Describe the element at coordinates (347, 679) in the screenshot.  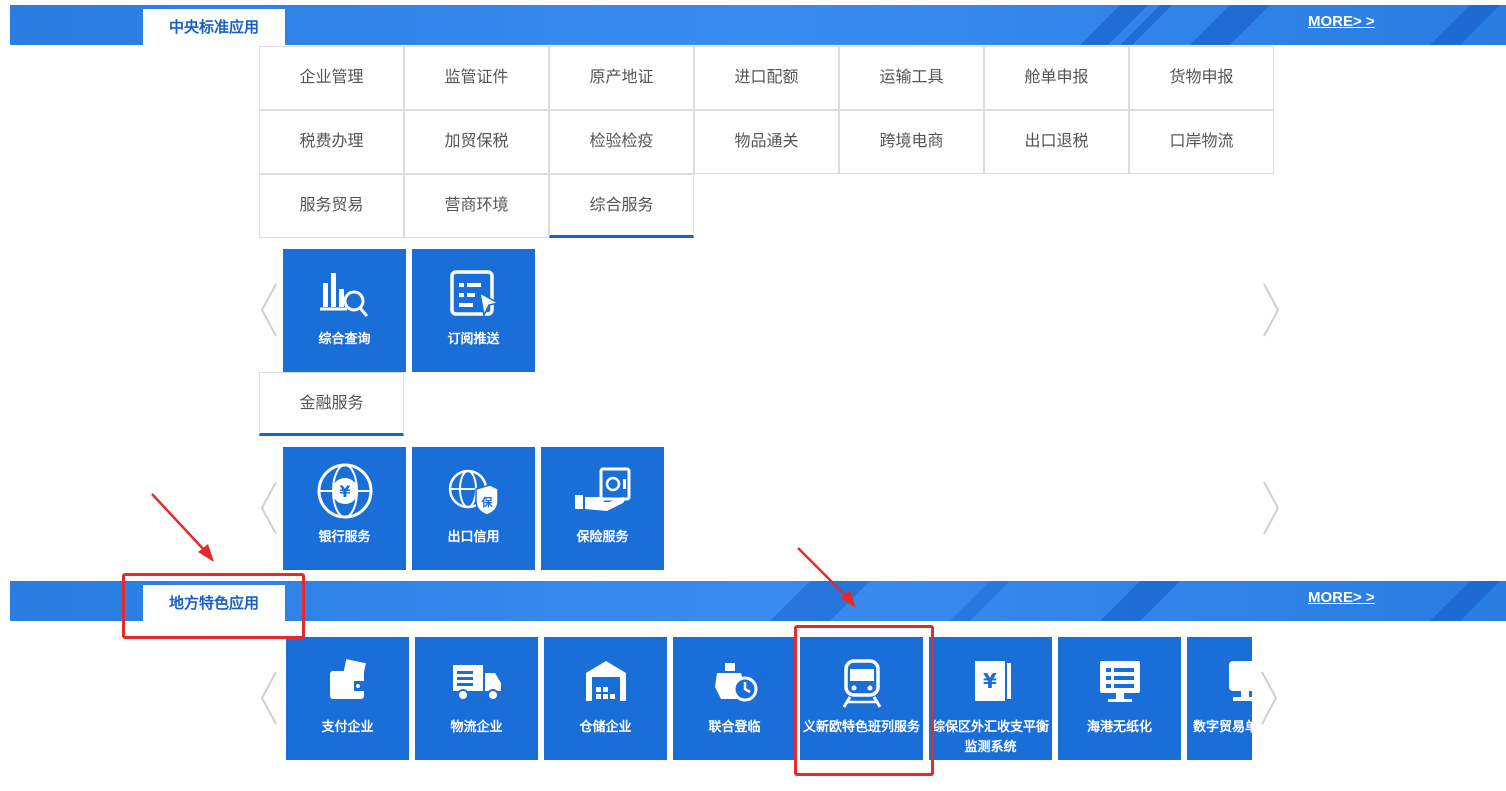
I see `wallet-icon` at that location.